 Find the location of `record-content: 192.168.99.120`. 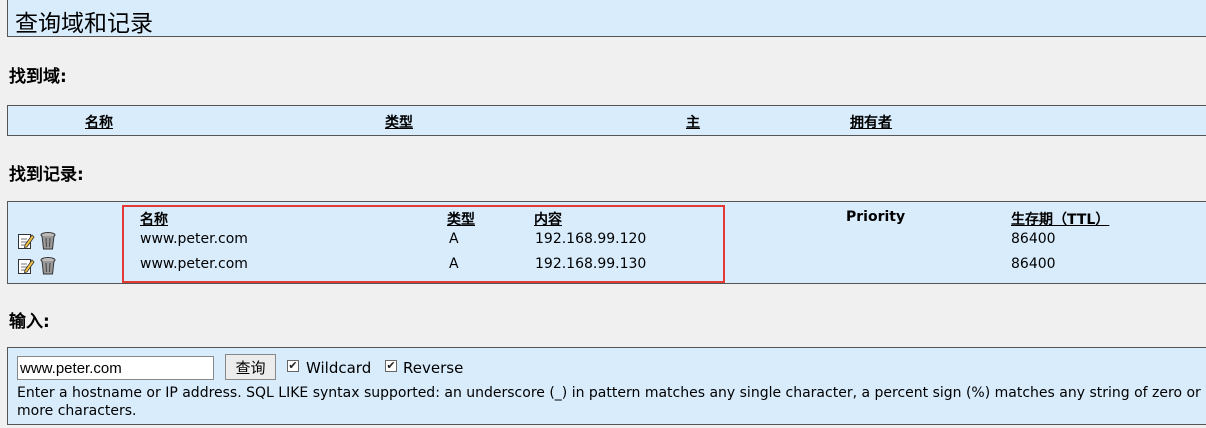

record-content: 192.168.99.120 is located at coordinates (591, 239).